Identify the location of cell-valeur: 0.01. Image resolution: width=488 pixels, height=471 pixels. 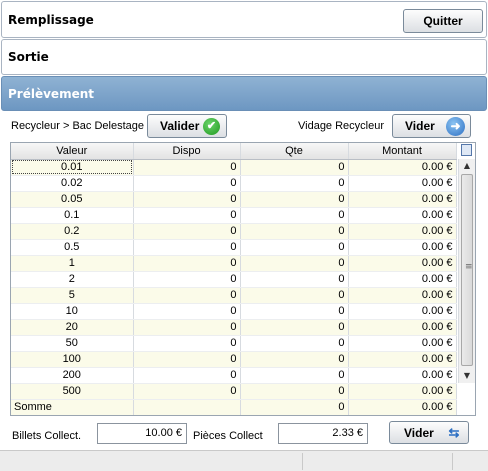
(72, 167).